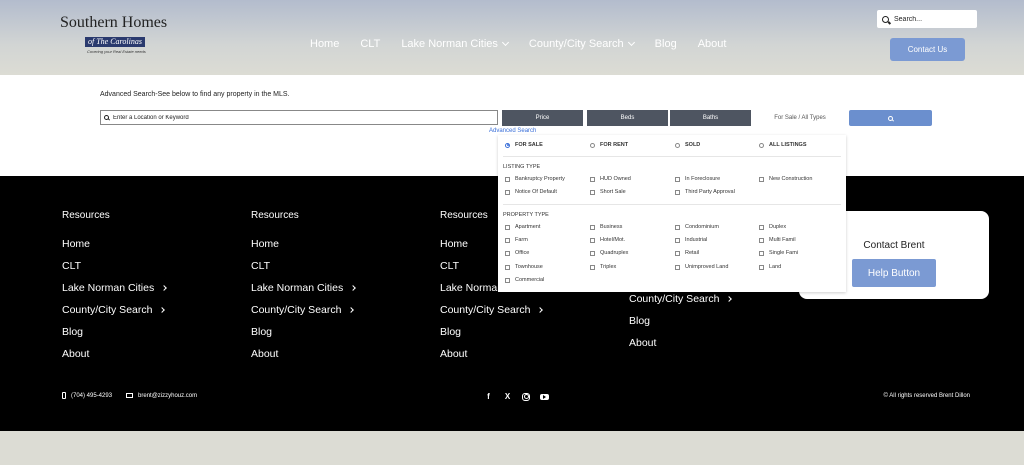  What do you see at coordinates (627, 118) in the screenshot?
I see `beds-filter-button: Beds` at bounding box center [627, 118].